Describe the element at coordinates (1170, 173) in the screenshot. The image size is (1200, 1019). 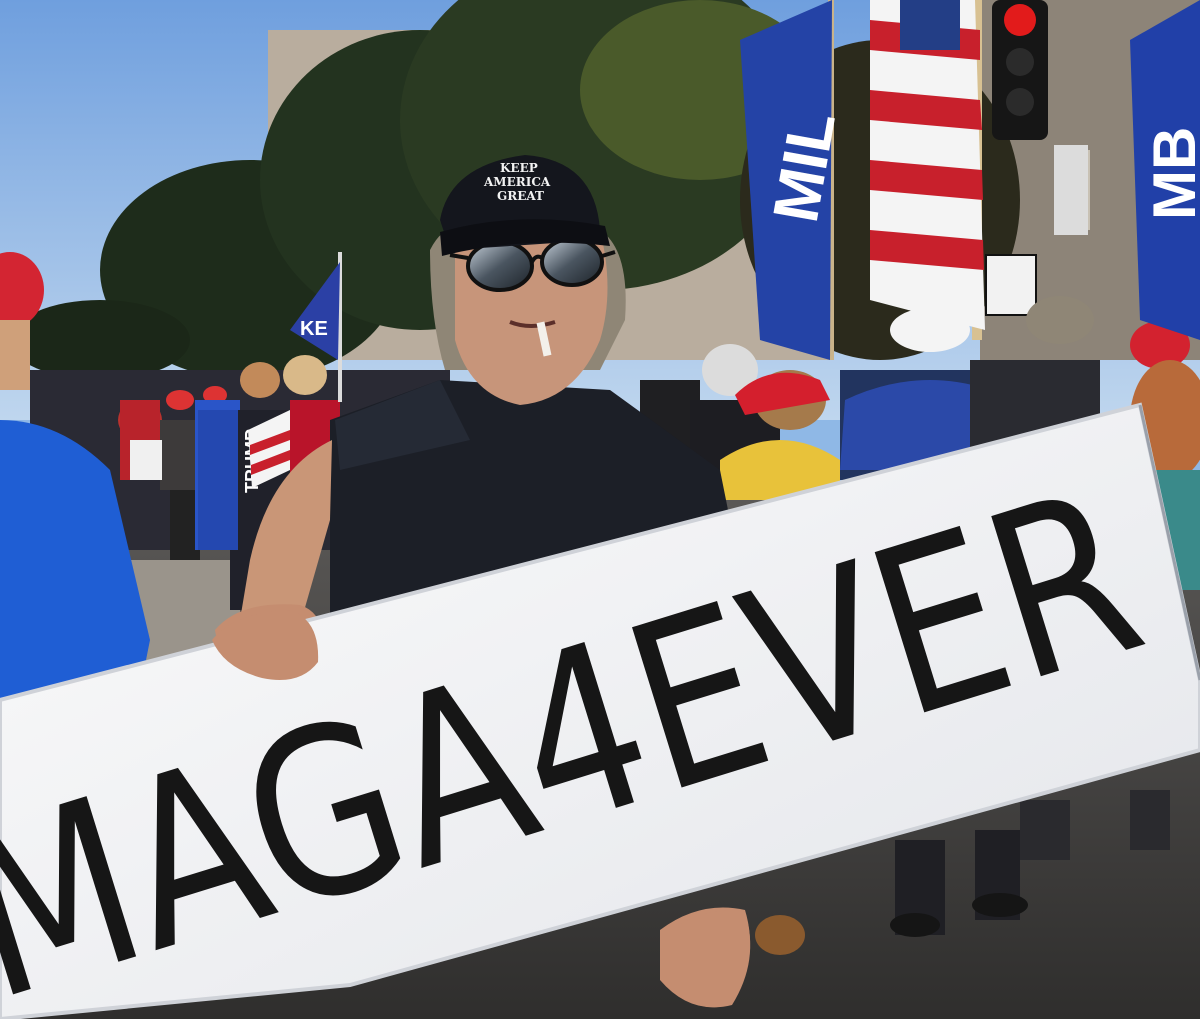
I see `flag-right-text: MB` at that location.